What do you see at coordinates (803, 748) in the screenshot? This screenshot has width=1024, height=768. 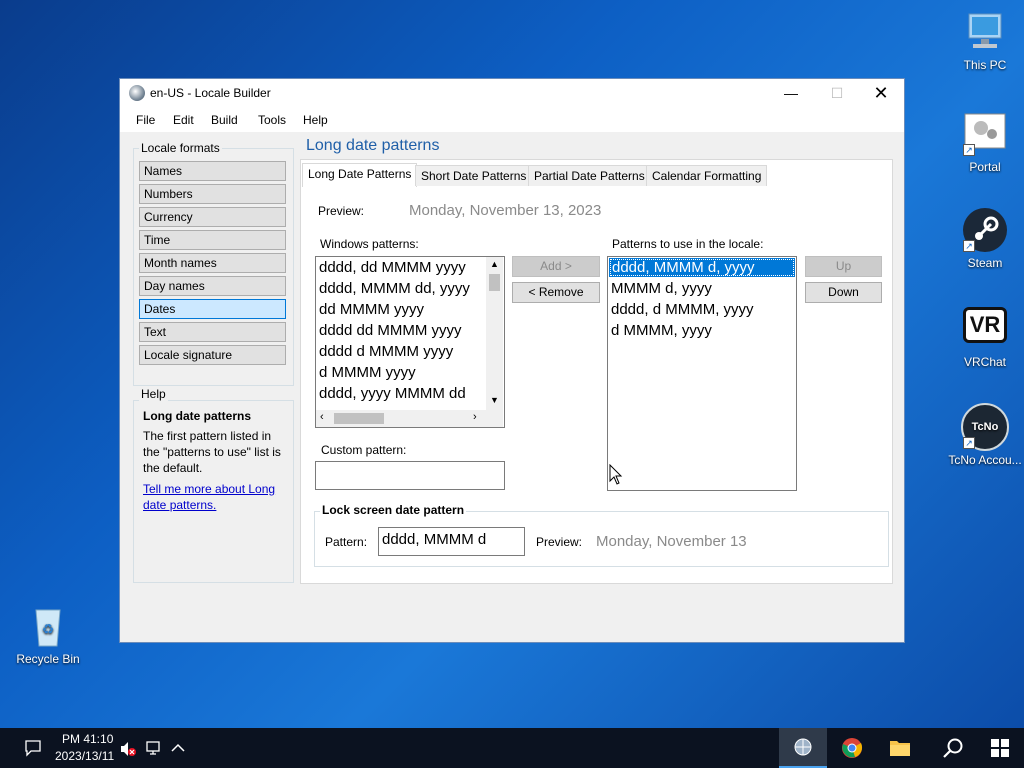 I see `taskbar-locale-builder` at bounding box center [803, 748].